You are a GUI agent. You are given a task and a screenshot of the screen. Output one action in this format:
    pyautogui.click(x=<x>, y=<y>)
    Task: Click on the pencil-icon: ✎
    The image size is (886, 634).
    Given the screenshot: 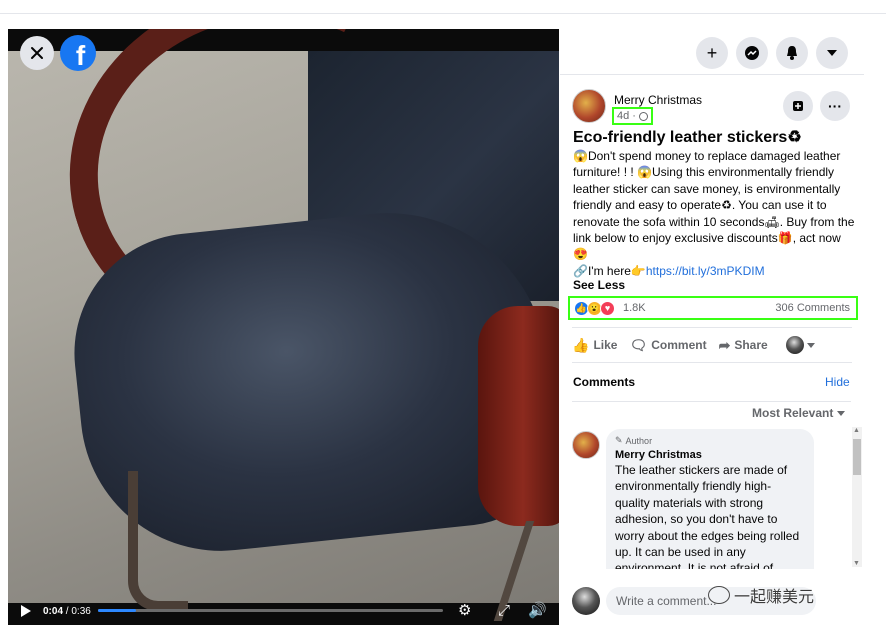 What is the action you would take?
    pyautogui.click(x=619, y=440)
    